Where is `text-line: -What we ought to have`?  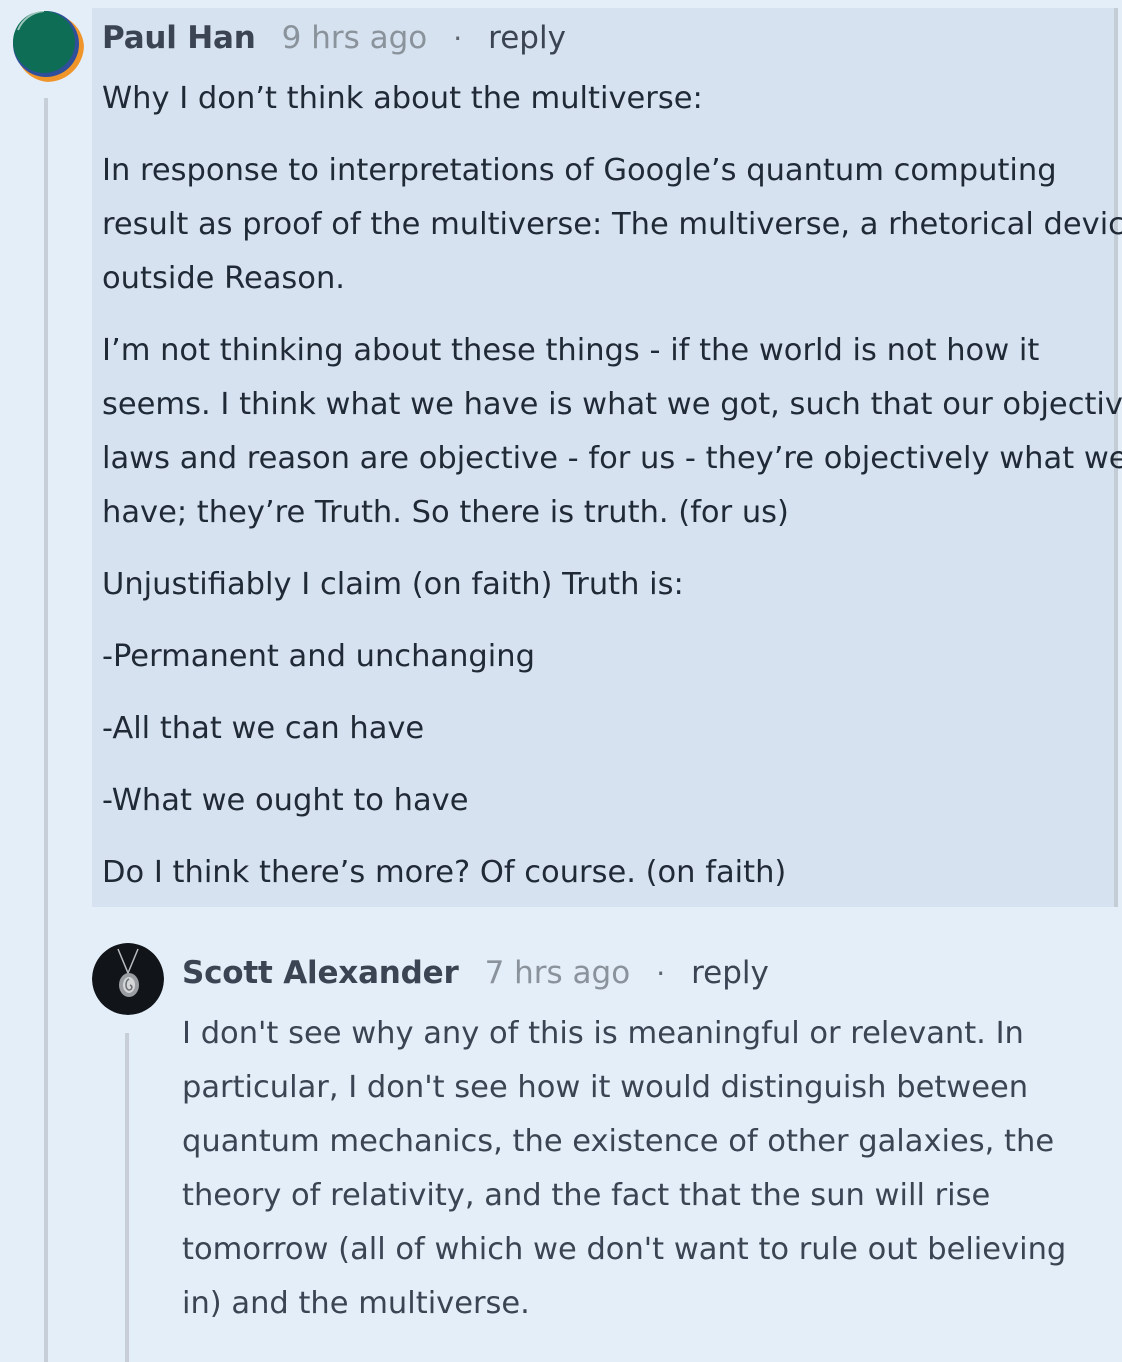
text-line: -What we ought to have is located at coordinates (285, 800).